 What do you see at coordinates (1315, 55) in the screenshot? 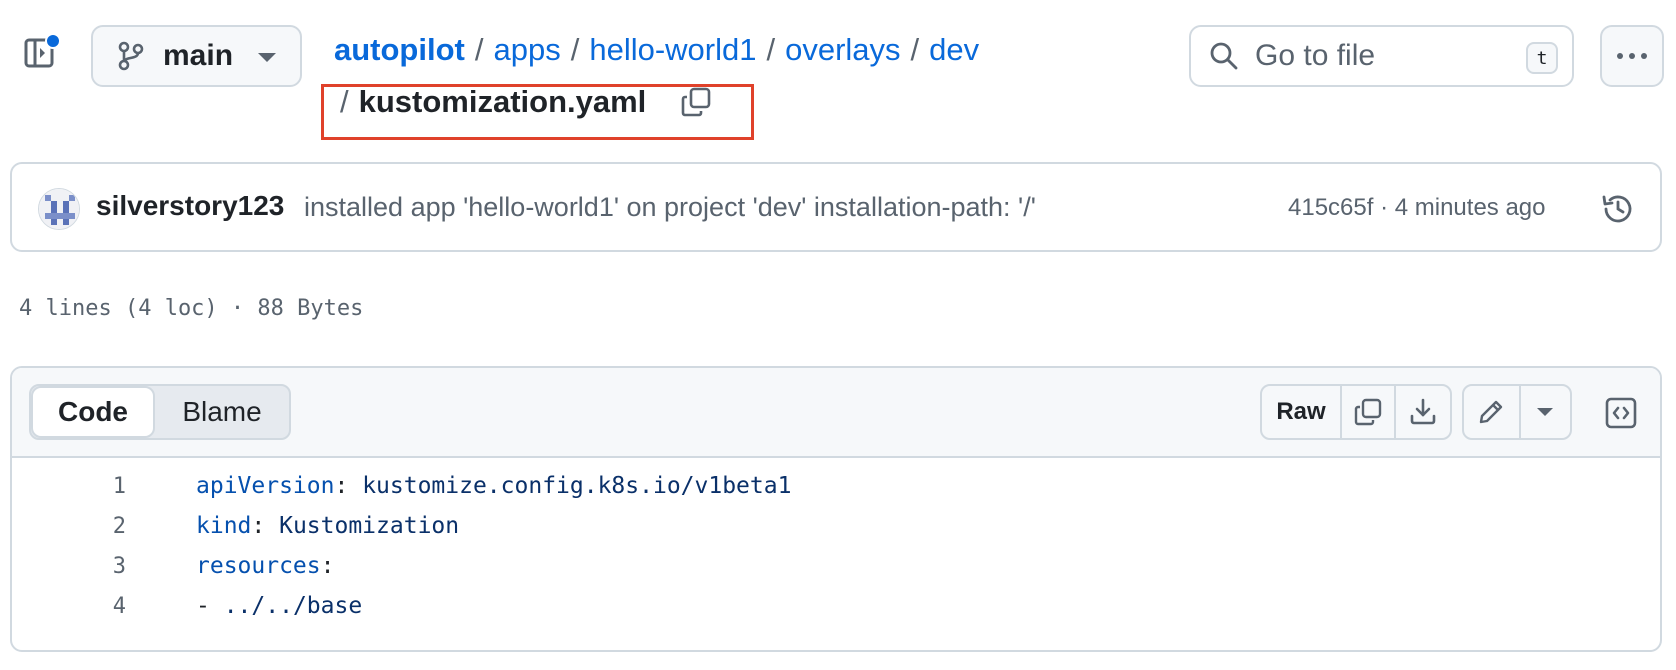
I see `go-to-file-placeholder: Go to file` at bounding box center [1315, 55].